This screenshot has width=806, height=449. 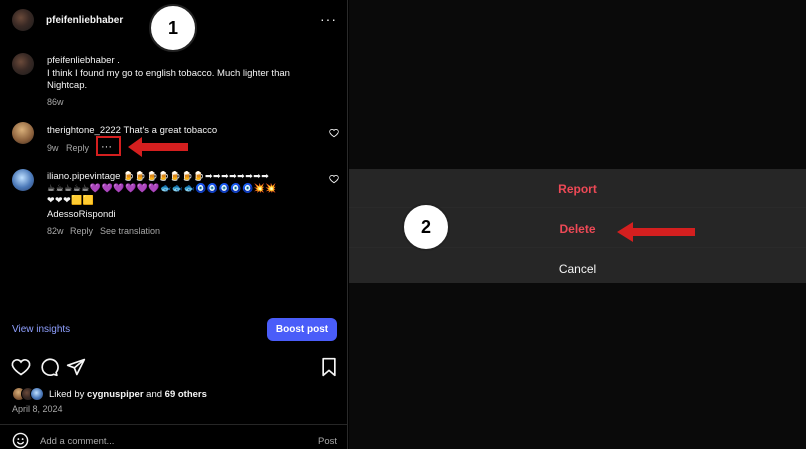 I want to click on comment-2-text: AdessoRispondi, so click(x=81, y=214).